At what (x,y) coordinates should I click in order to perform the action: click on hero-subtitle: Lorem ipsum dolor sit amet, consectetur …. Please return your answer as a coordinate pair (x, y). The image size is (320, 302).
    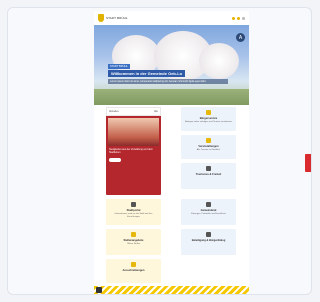
    Looking at the image, I should click on (168, 81).